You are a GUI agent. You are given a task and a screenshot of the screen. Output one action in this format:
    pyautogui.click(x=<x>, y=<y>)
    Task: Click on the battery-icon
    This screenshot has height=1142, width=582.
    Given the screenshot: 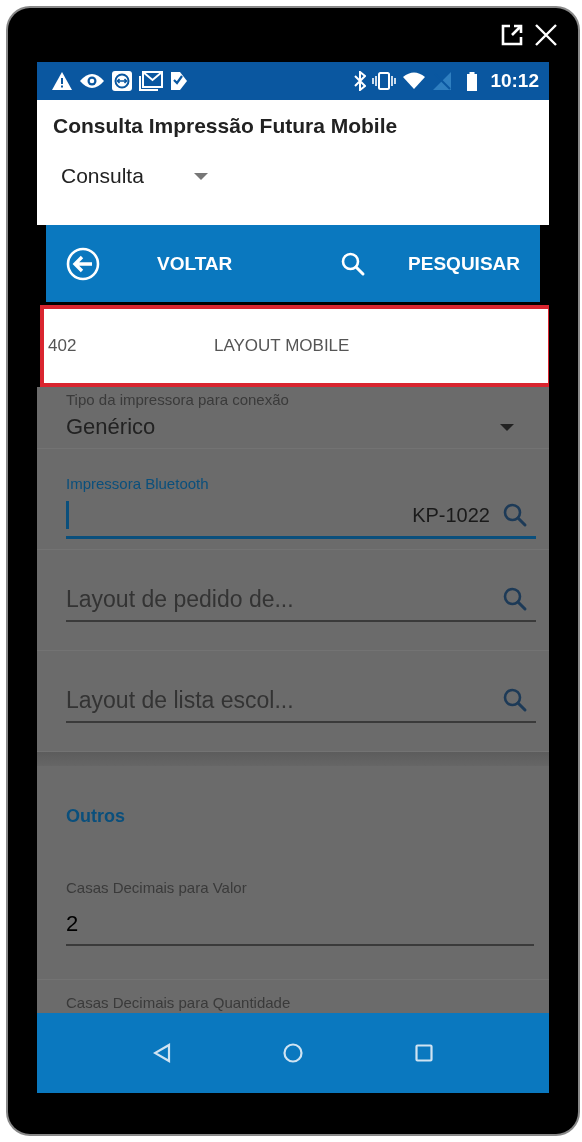 What is the action you would take?
    pyautogui.click(x=472, y=81)
    